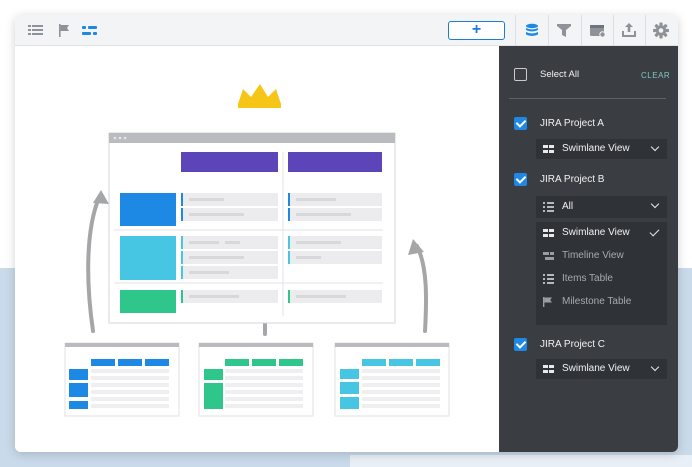  What do you see at coordinates (587, 98) in the screenshot?
I see `panel-divider` at bounding box center [587, 98].